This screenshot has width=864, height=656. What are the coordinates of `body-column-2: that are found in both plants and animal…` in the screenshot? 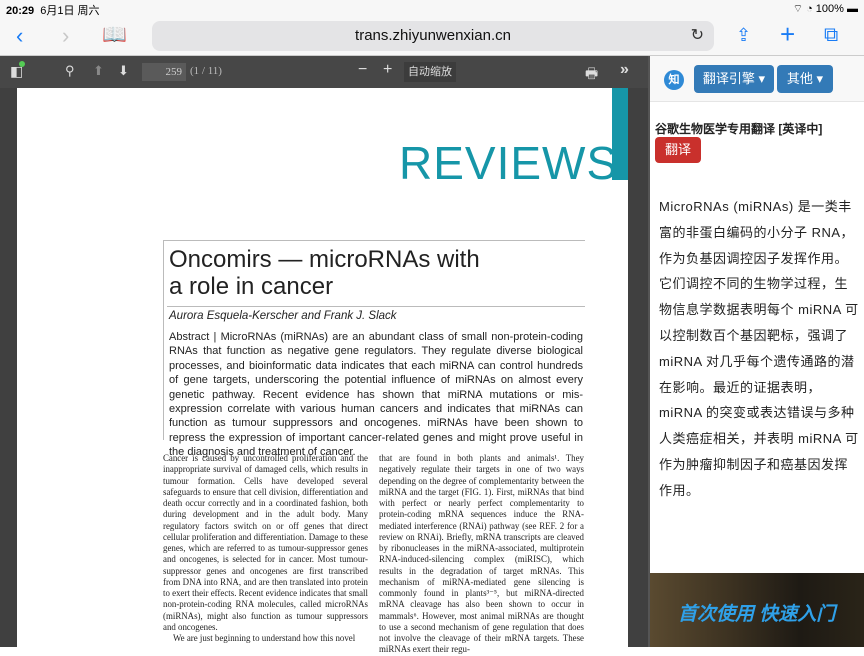 It's located at (481, 554).